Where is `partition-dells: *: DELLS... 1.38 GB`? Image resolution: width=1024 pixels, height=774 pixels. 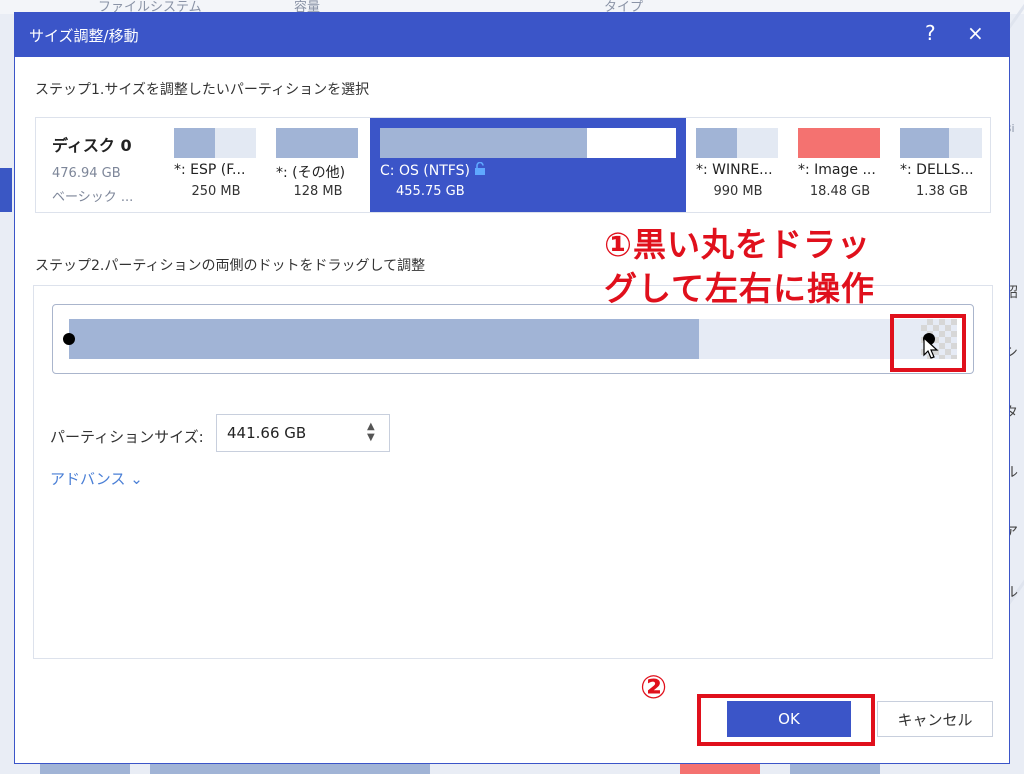
partition-dells: *: DELLS... 1.38 GB is located at coordinates (942, 165).